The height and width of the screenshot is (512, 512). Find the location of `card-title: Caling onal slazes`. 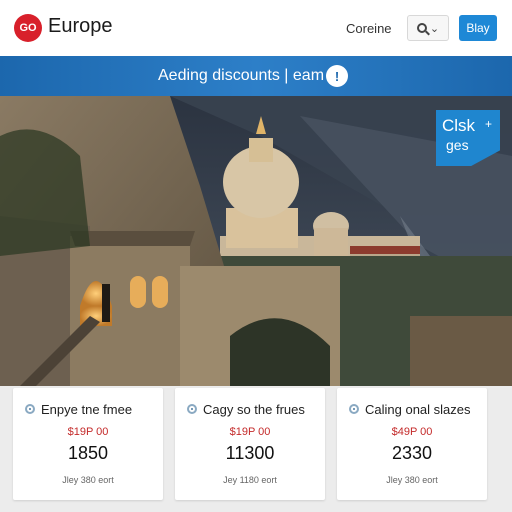

card-title: Caling onal slazes is located at coordinates (418, 409).